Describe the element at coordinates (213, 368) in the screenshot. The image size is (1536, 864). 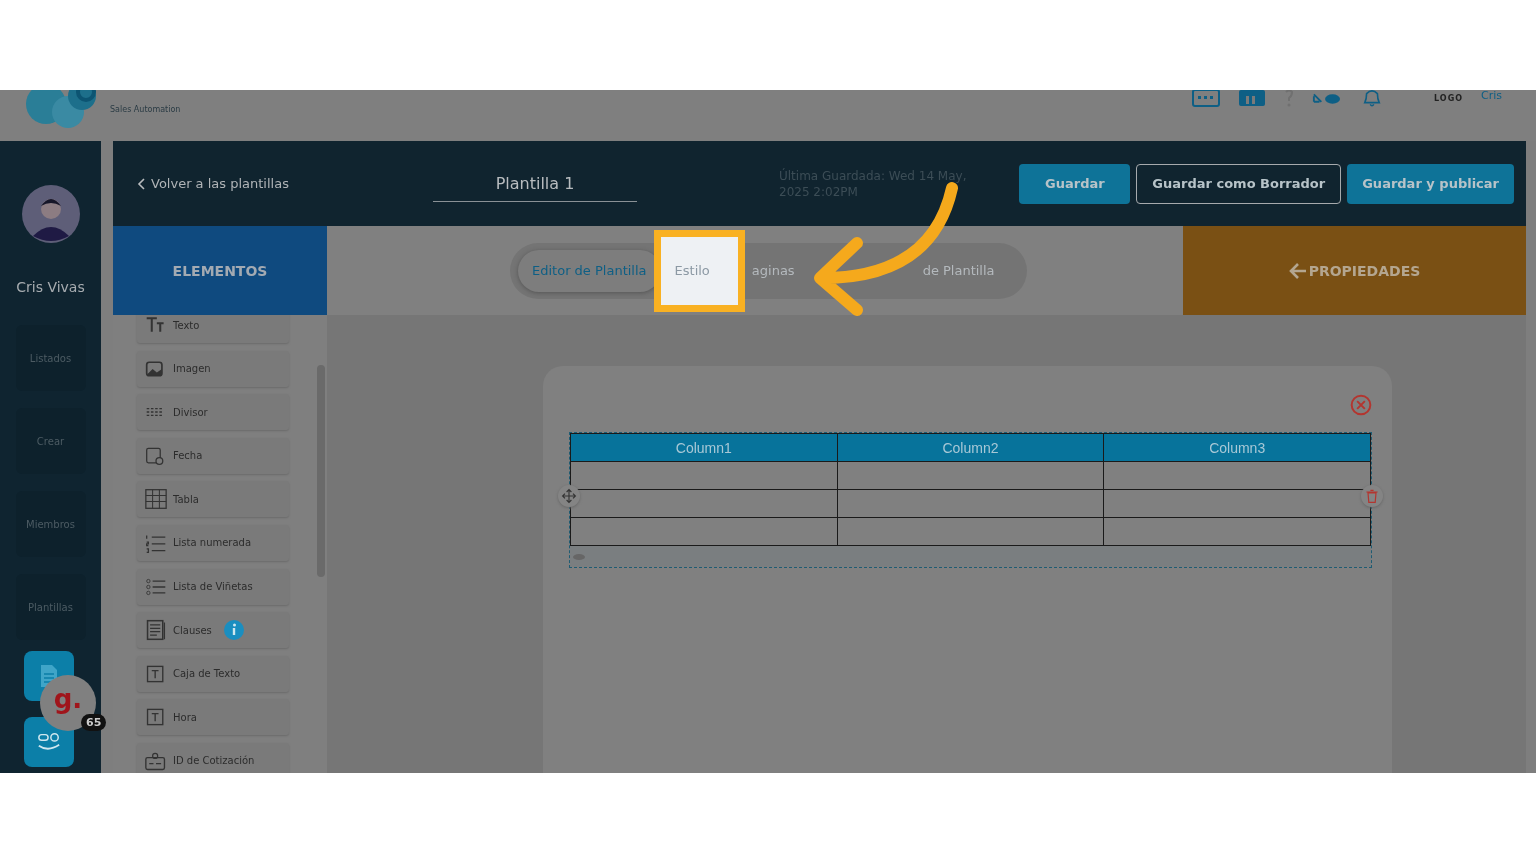
I see `element-item: Imagen` at that location.